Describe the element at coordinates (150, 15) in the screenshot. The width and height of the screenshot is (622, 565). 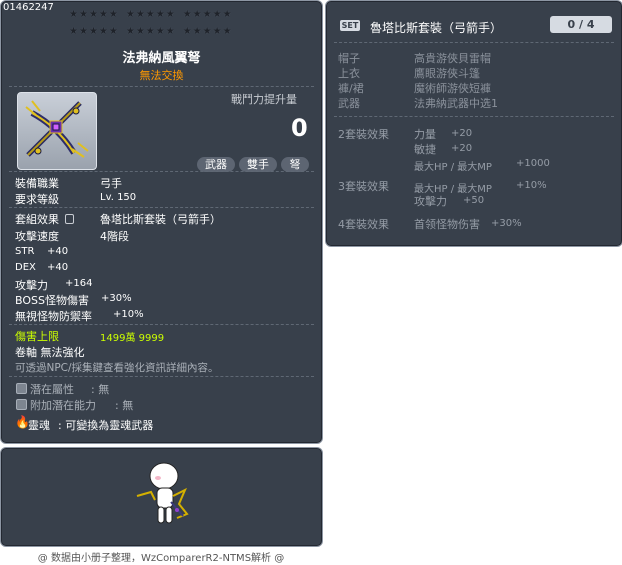
I see `star-force-row-1: ★ ★ ★ ★ ★ ★ ★ ★ ★ ★ ★ ★ ★ ★ ★` at that location.